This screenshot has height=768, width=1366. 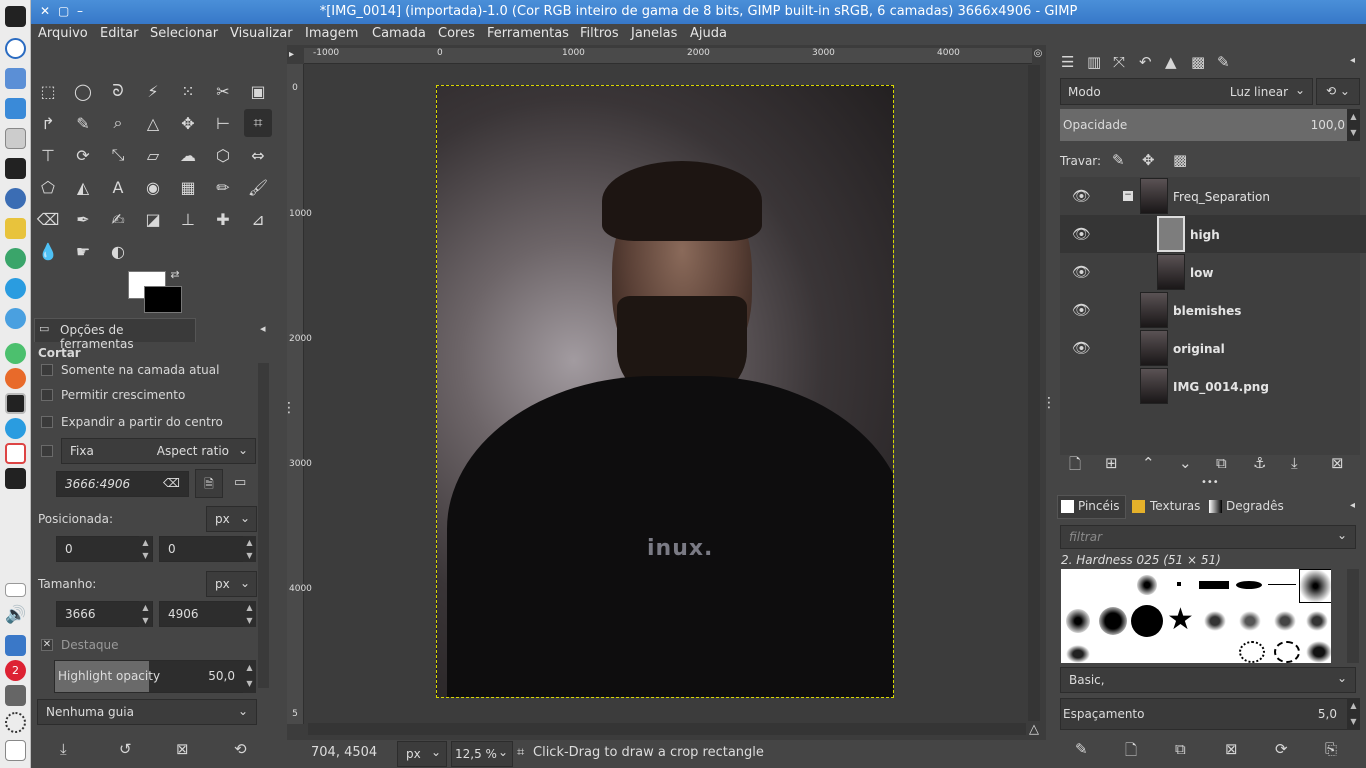 I want to click on rect-select-icon: ⬚, so click(x=48, y=91).